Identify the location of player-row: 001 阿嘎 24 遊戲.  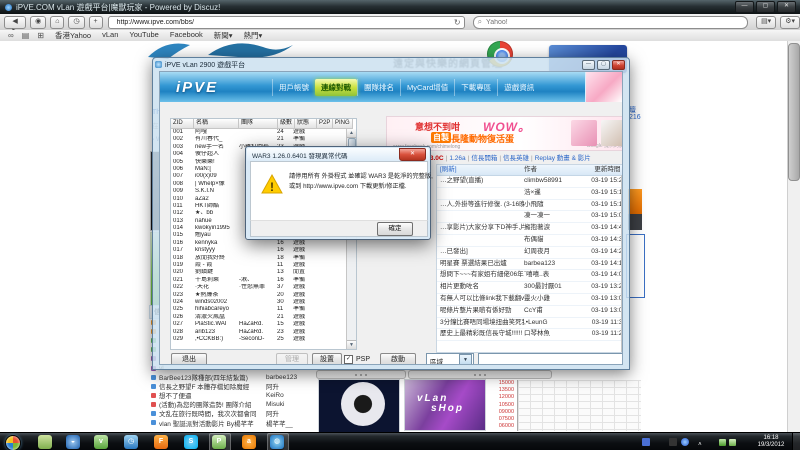
(263, 132).